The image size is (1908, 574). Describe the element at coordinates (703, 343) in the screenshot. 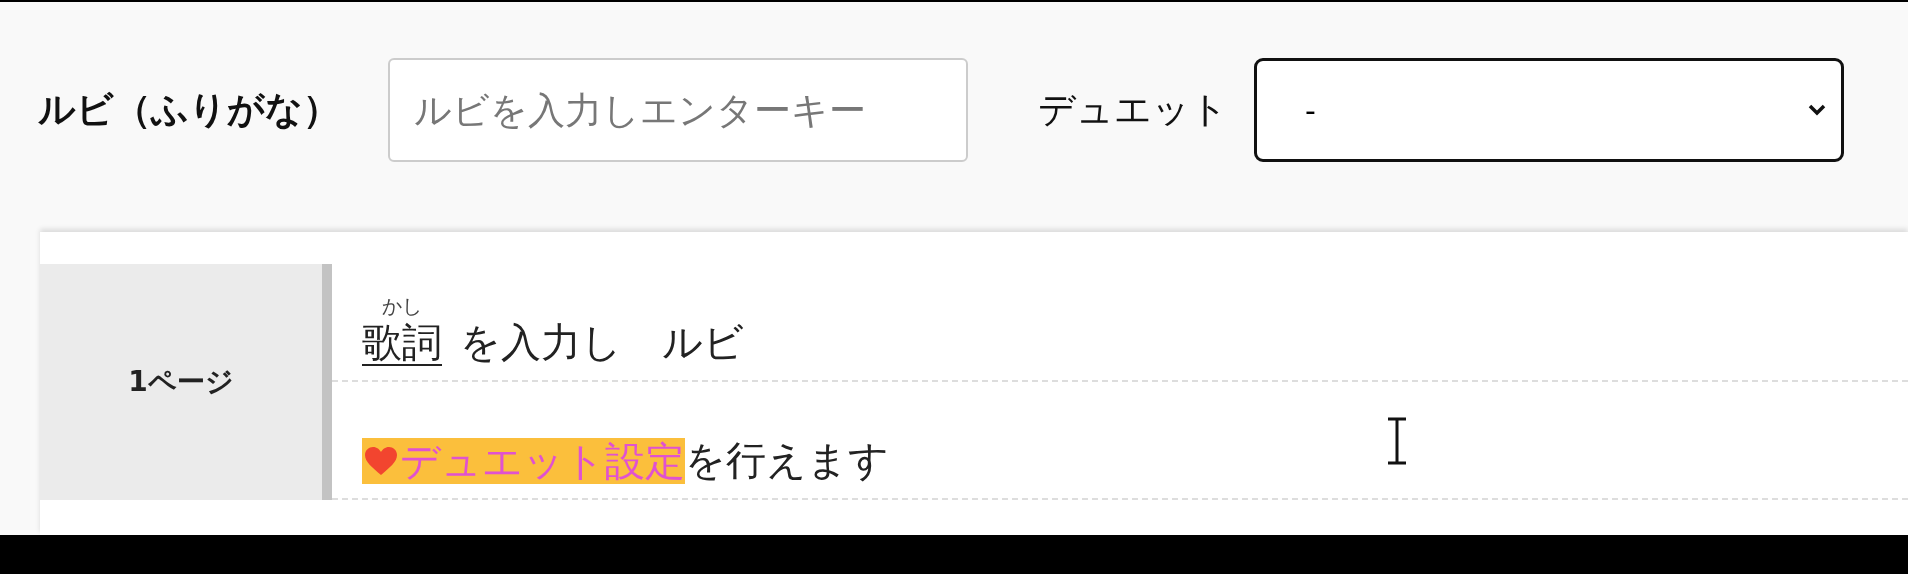

I see `lyric-text: ルビ` at that location.